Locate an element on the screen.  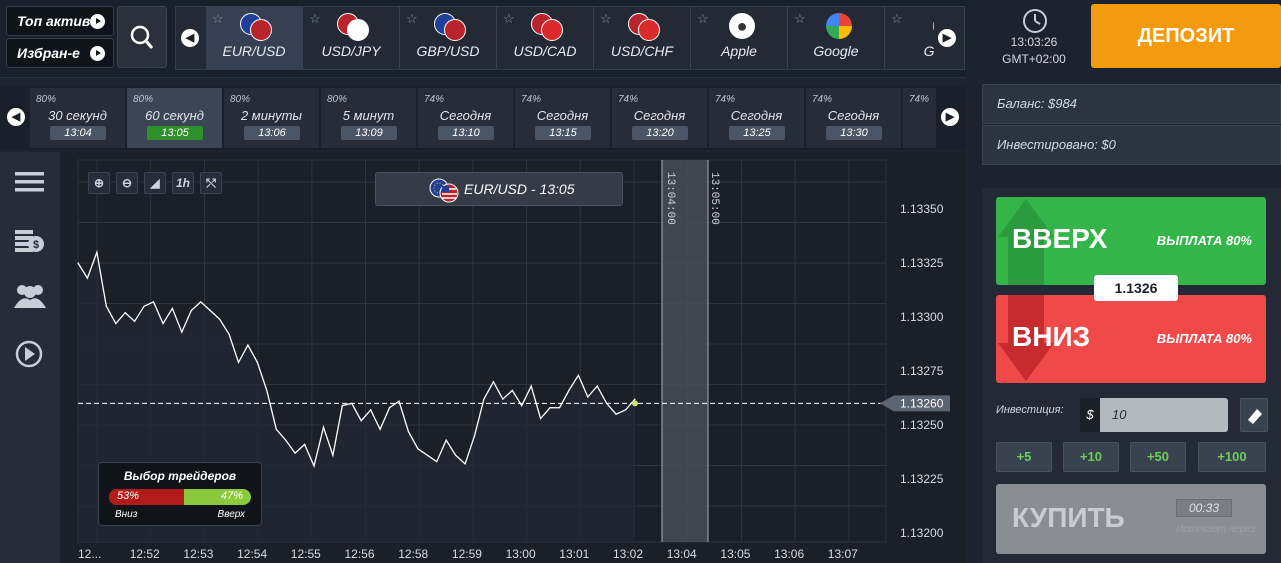
down-button: ВНИЗ ВЫПЛАТА 80% is located at coordinates (1131, 339).